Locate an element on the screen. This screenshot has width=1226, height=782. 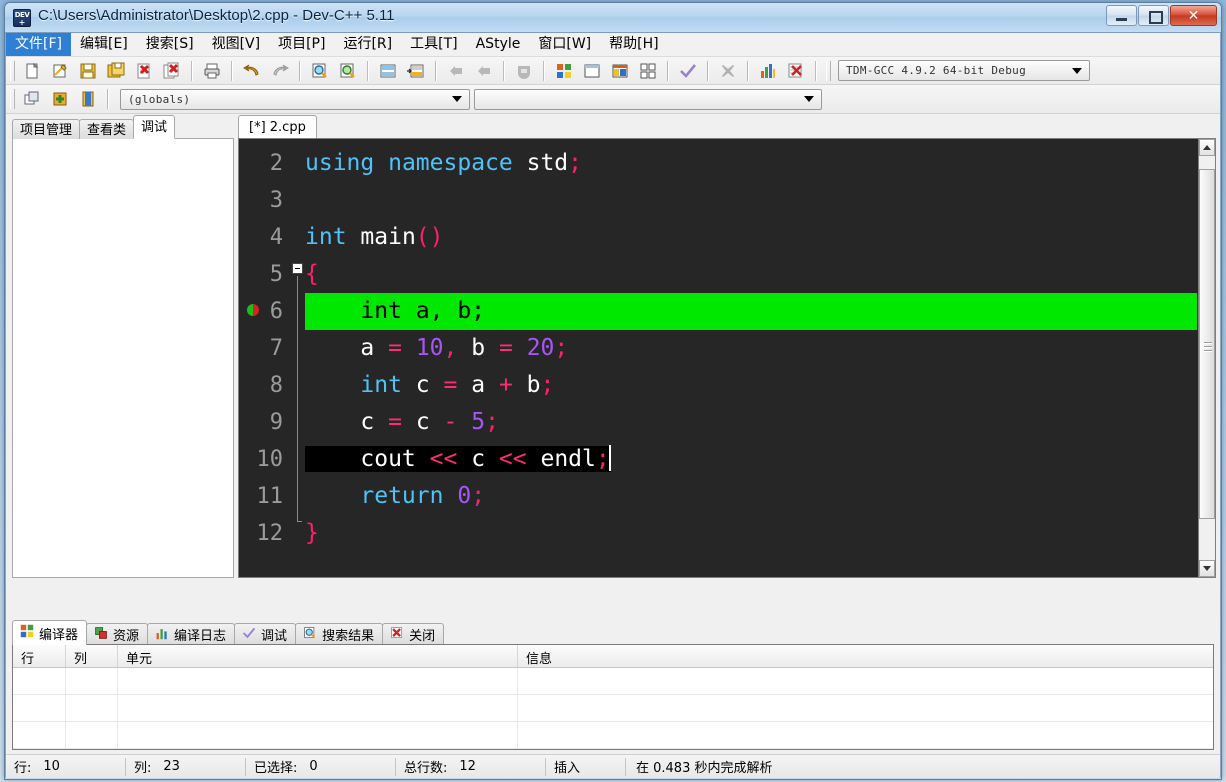
menu-search: 搜索[S] is located at coordinates (170, 44).